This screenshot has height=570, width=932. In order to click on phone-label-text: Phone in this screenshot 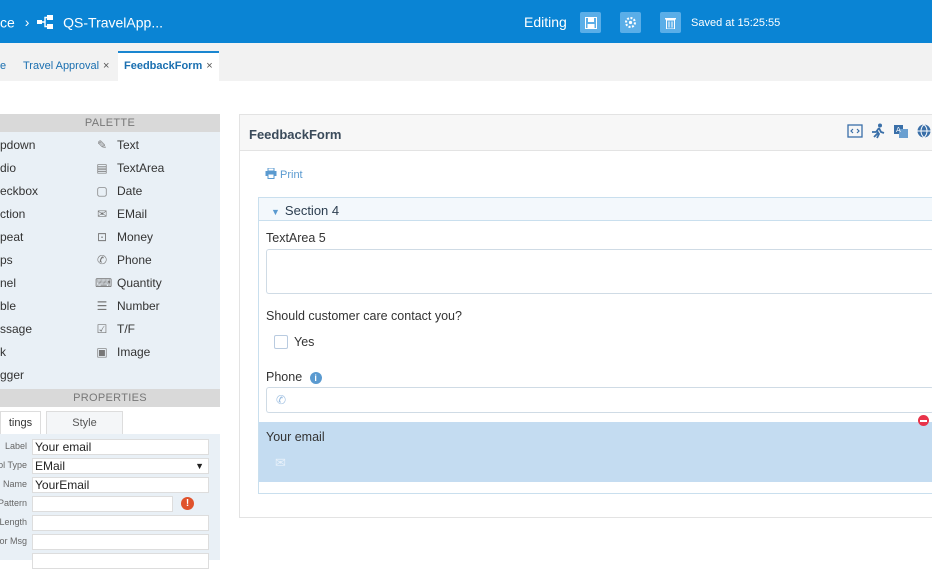, I will do `click(284, 377)`.